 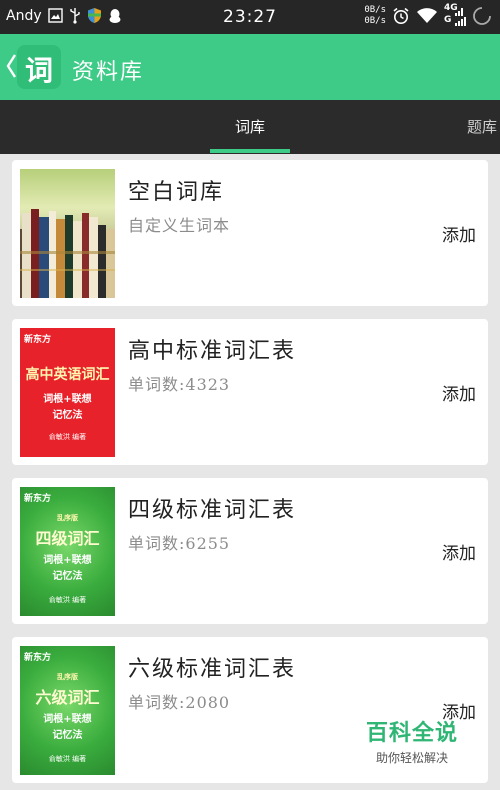 I want to click on book-subtitle: 单词数:4323, so click(x=179, y=384).